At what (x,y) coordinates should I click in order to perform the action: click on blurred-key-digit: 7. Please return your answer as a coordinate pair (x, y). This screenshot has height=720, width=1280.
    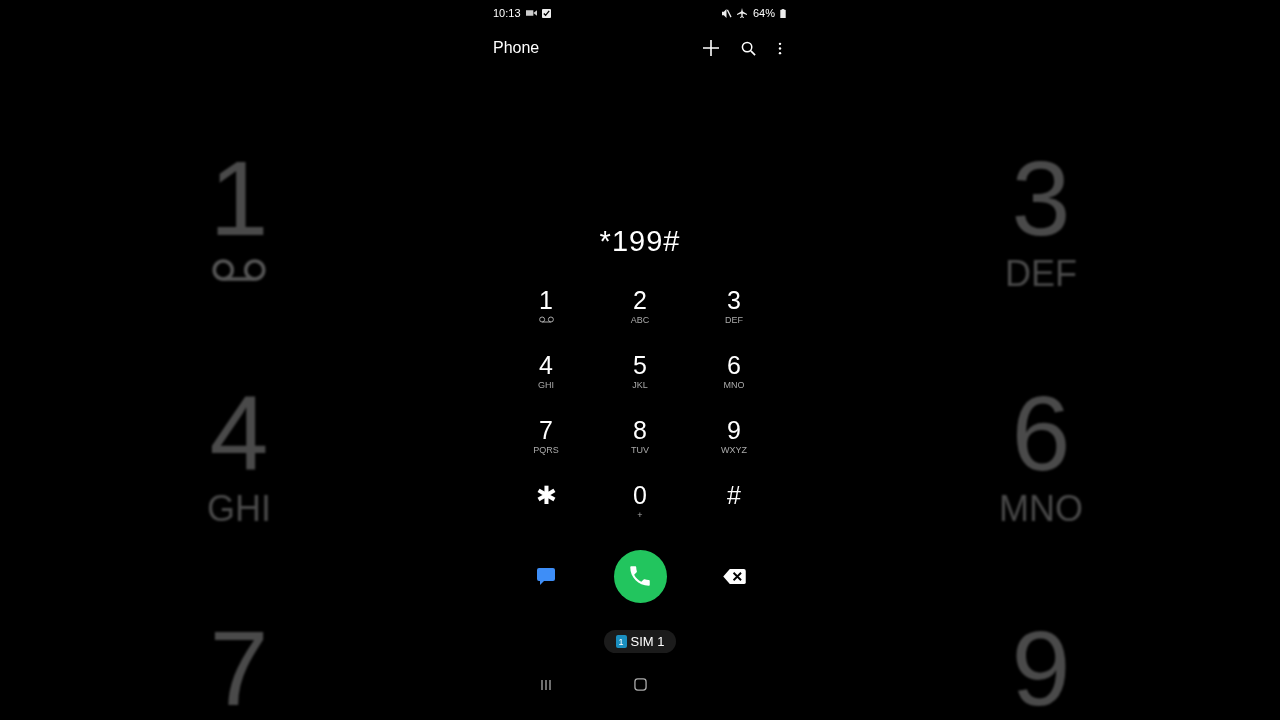
    Looking at the image, I should click on (239, 668).